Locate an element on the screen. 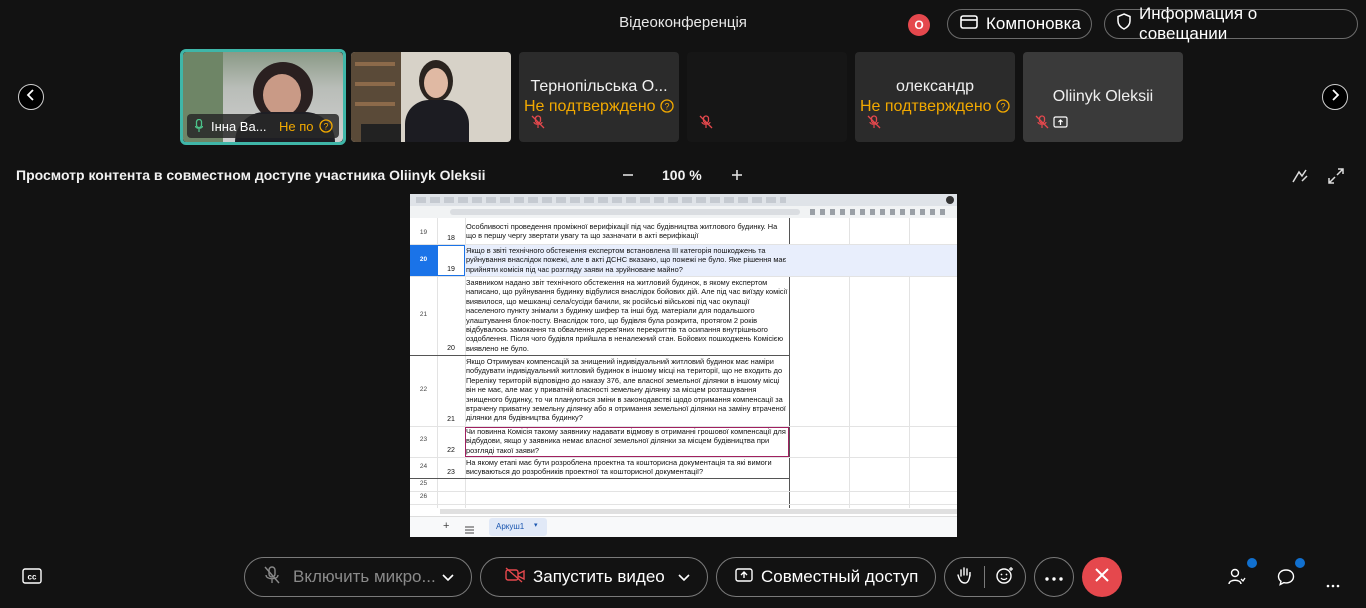 The image size is (1366, 608). fullscreen-button is located at coordinates (1336, 178).